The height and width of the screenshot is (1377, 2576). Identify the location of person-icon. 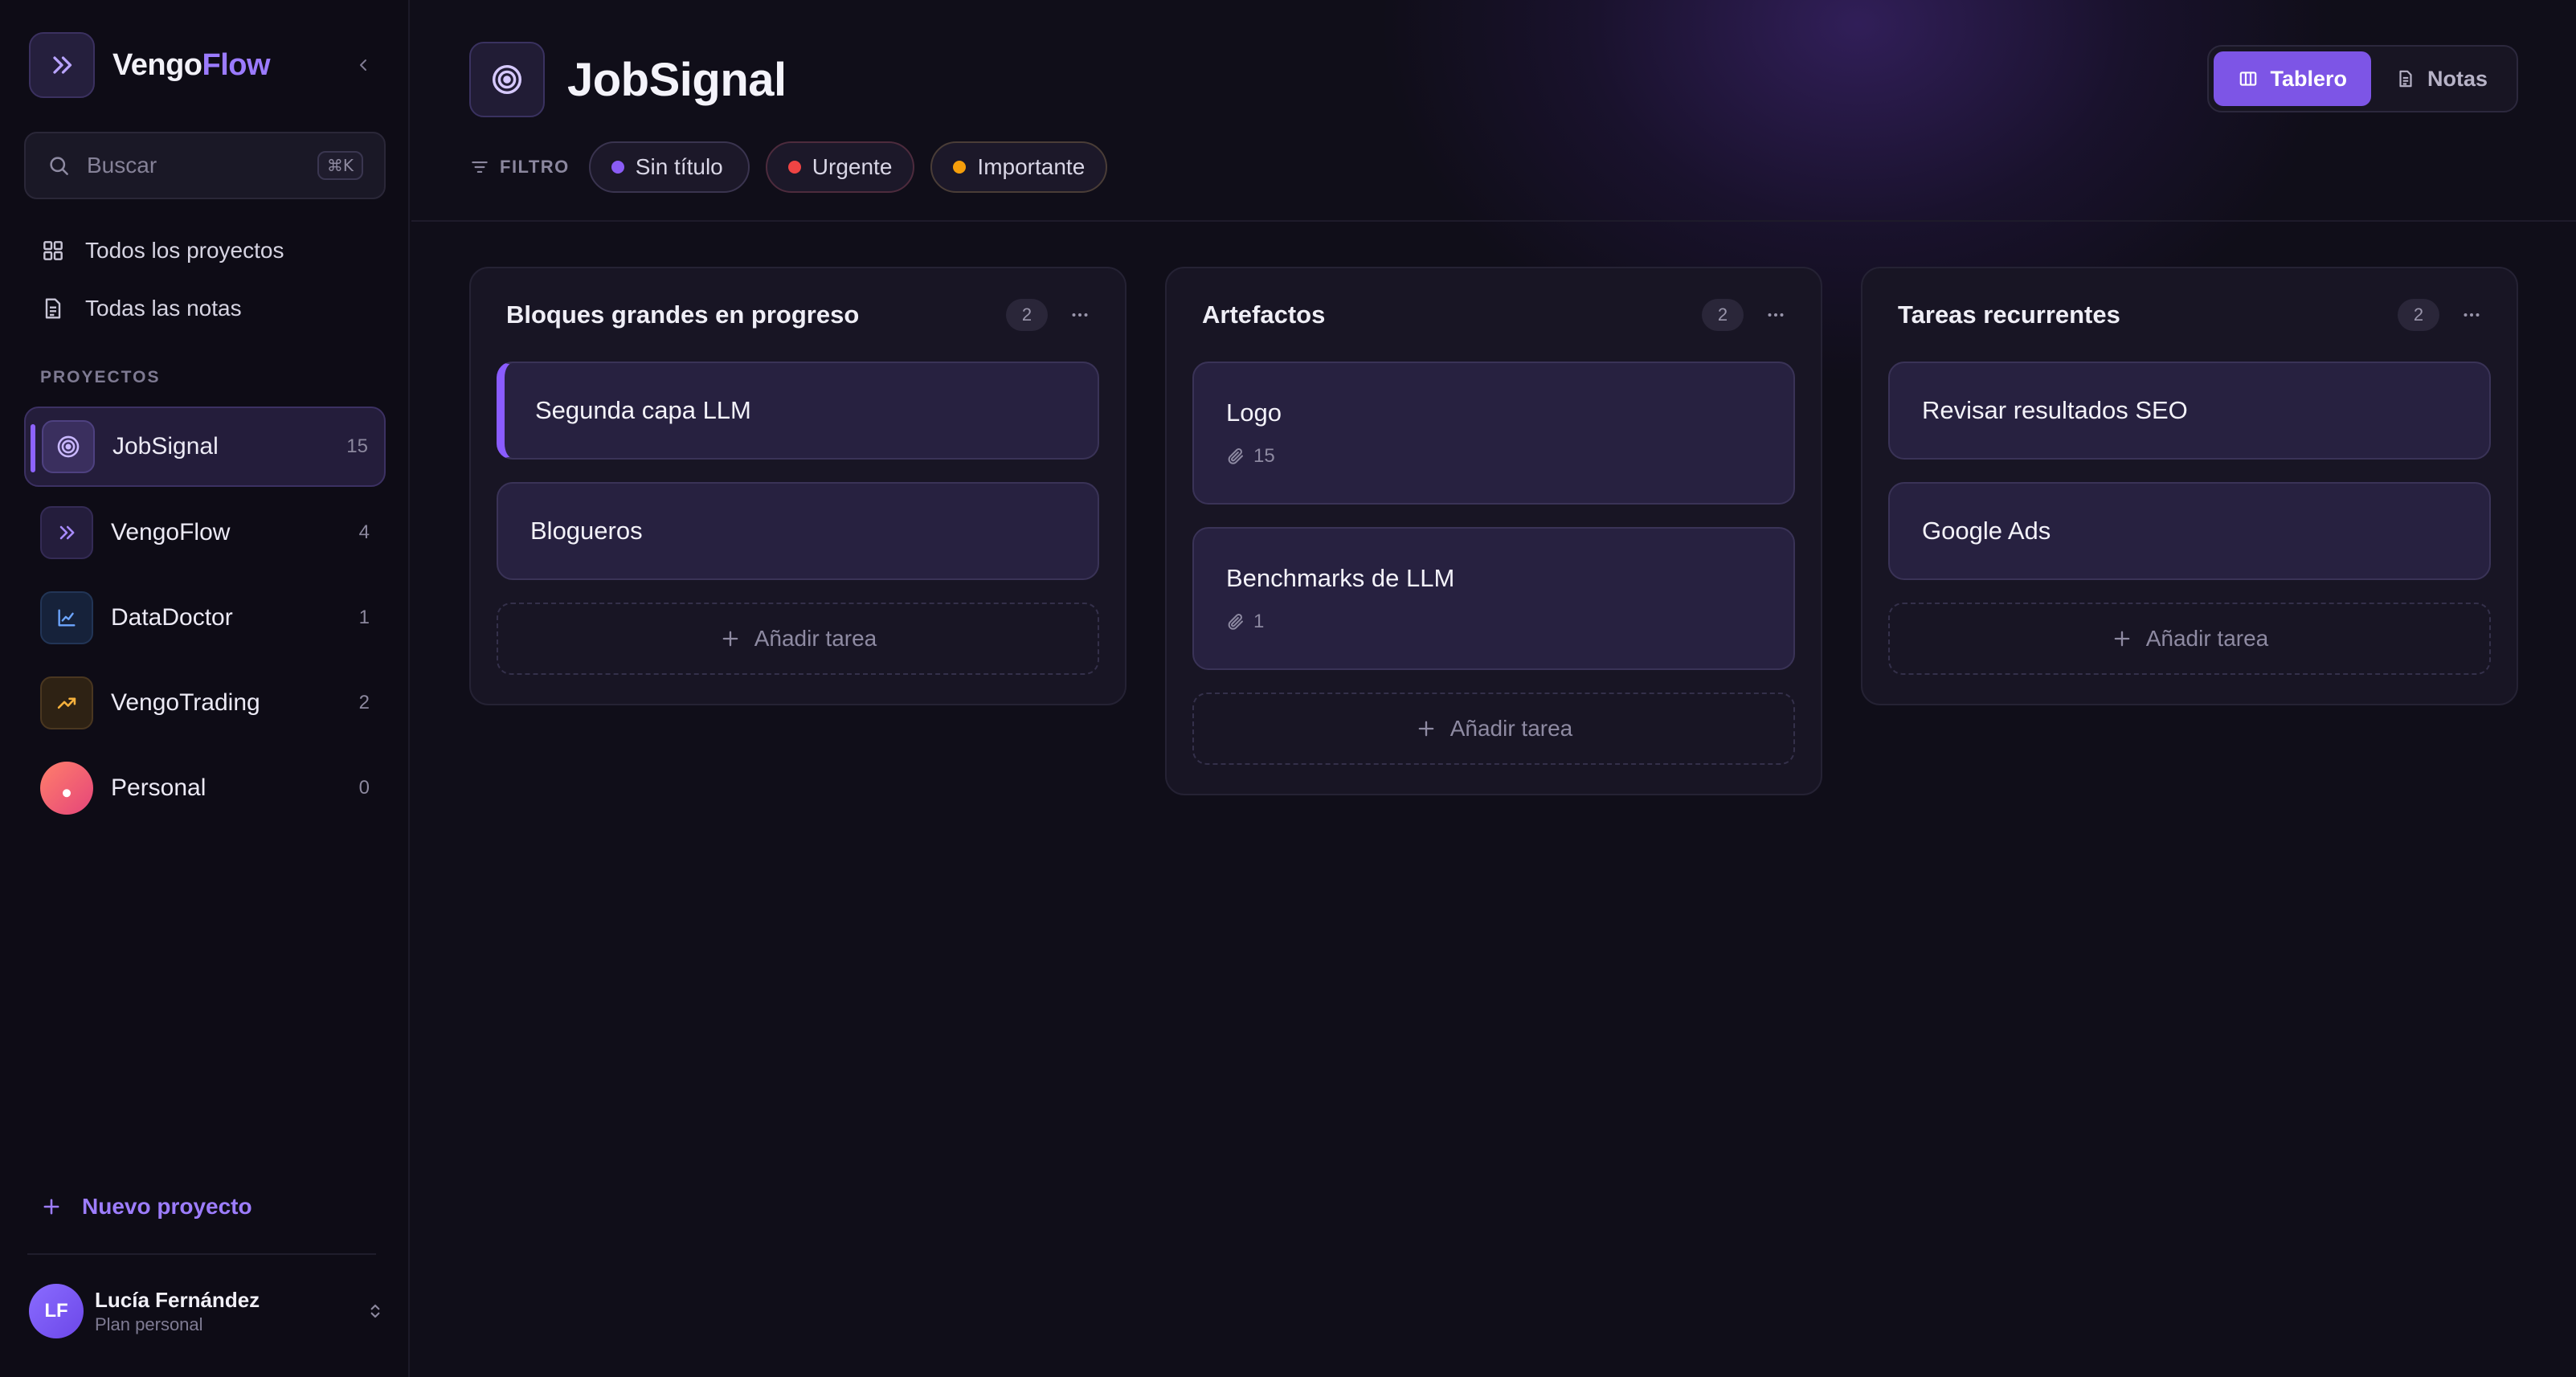
(67, 794).